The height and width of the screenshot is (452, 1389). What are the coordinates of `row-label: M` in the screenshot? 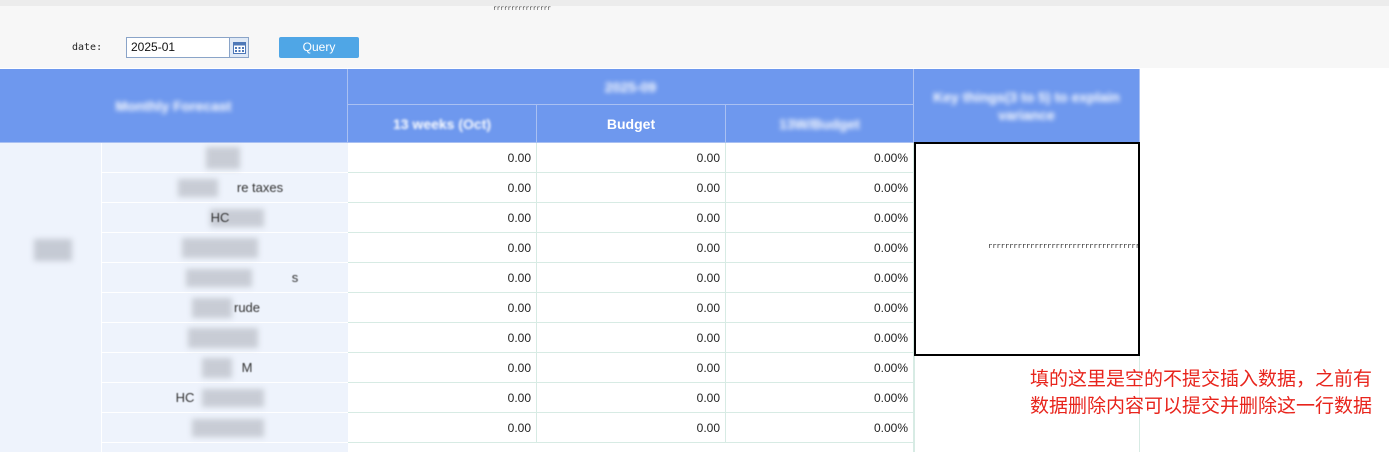 It's located at (225, 368).